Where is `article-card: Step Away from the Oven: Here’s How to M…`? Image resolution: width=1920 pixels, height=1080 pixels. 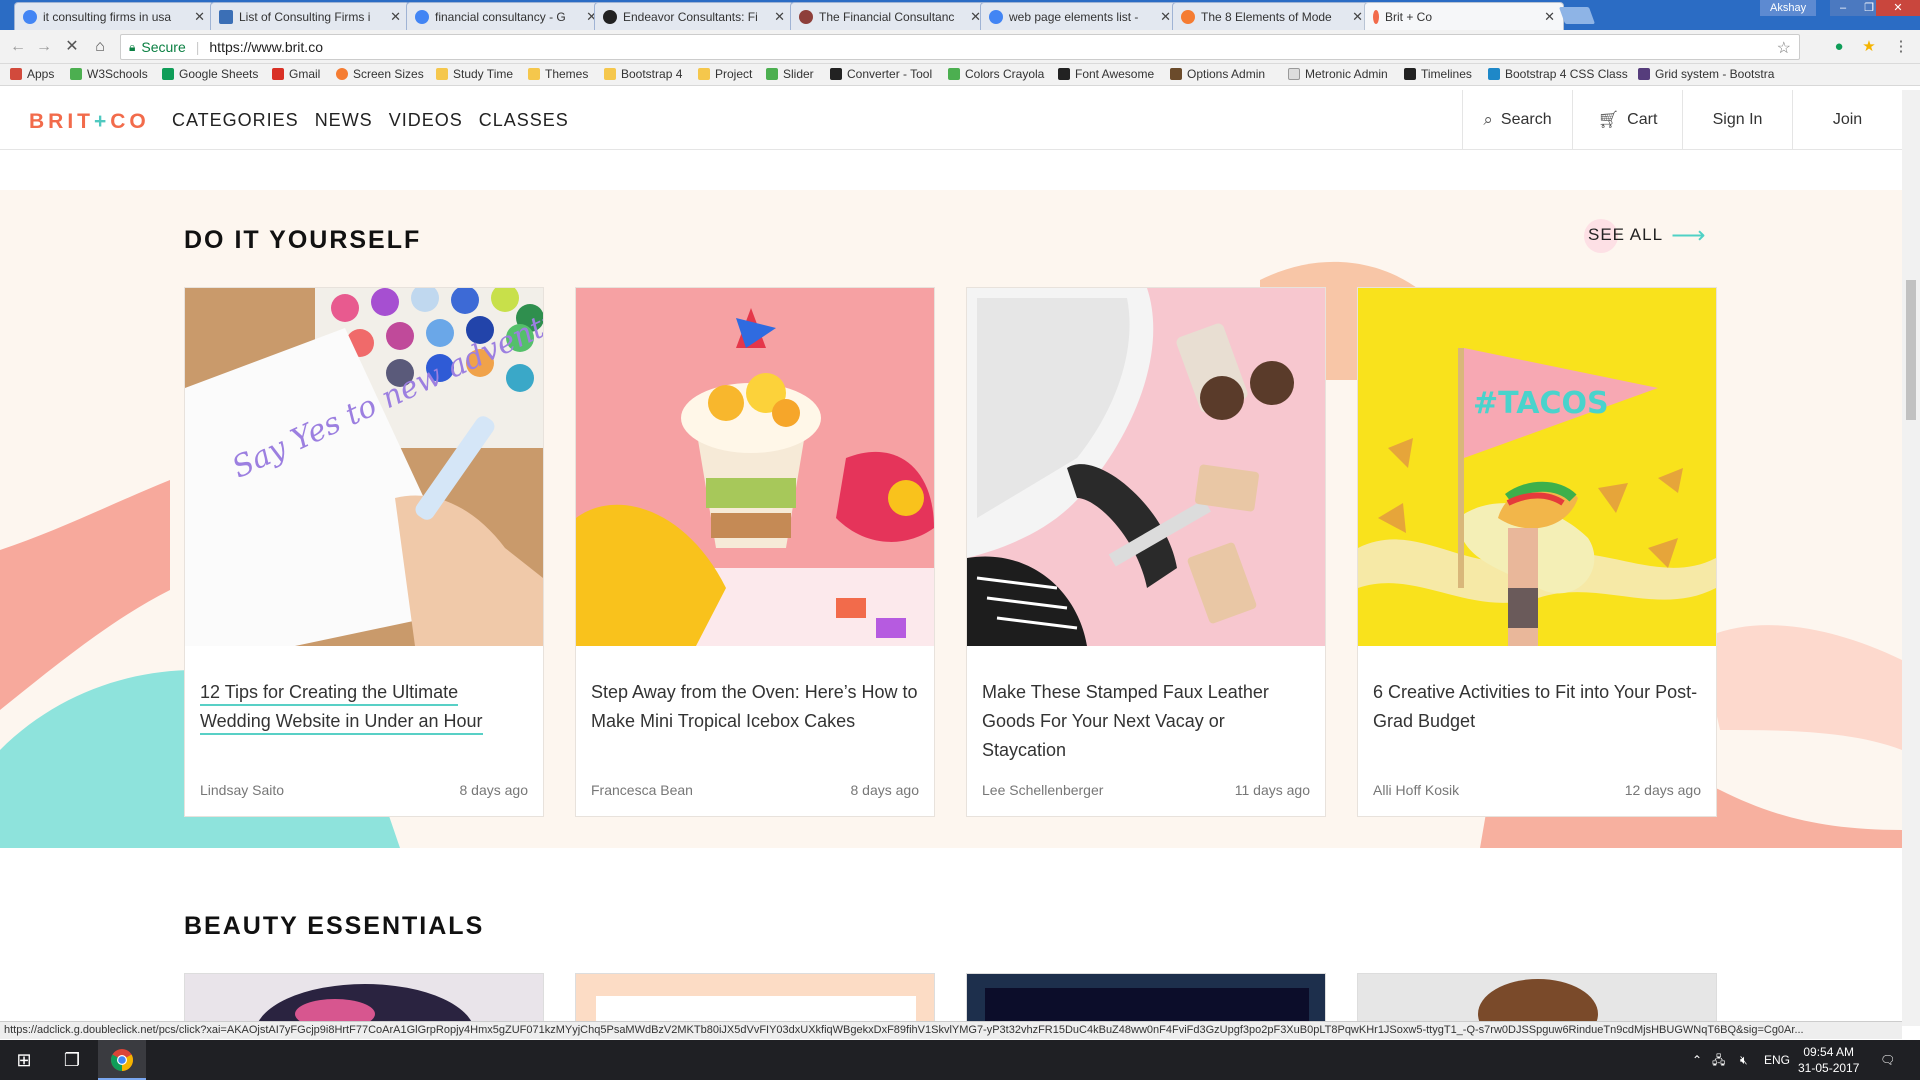 article-card: Step Away from the Oven: Here’s How to M… is located at coordinates (755, 552).